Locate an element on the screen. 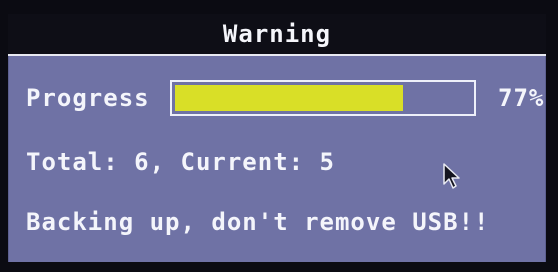  dialog-title: Warning is located at coordinates (277, 34).